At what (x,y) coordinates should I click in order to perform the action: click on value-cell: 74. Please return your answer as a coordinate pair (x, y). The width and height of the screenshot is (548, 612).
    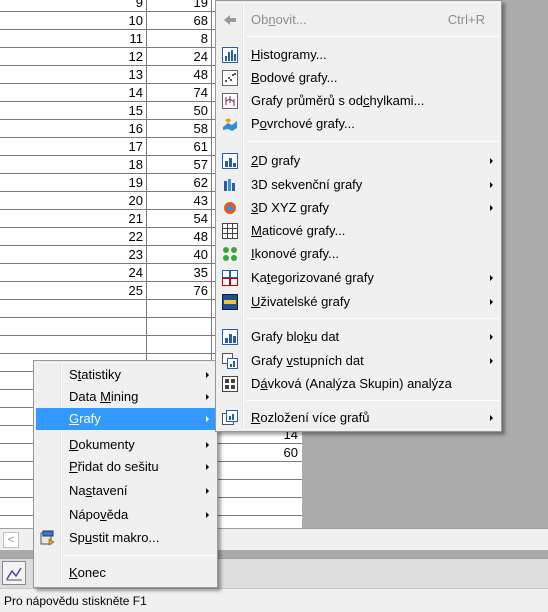
    Looking at the image, I should click on (179, 92).